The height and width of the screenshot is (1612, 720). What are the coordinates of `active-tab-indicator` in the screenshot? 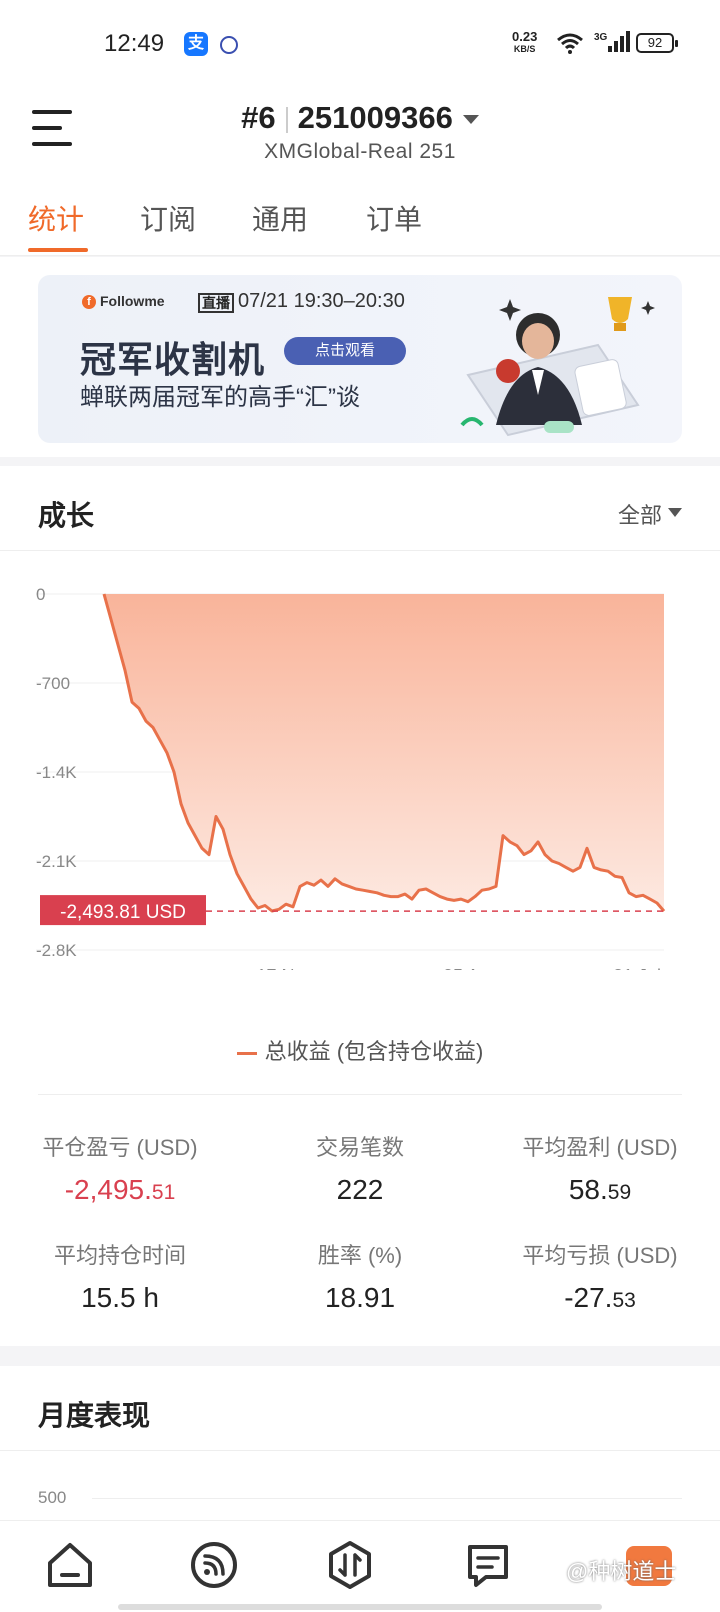 It's located at (58, 250).